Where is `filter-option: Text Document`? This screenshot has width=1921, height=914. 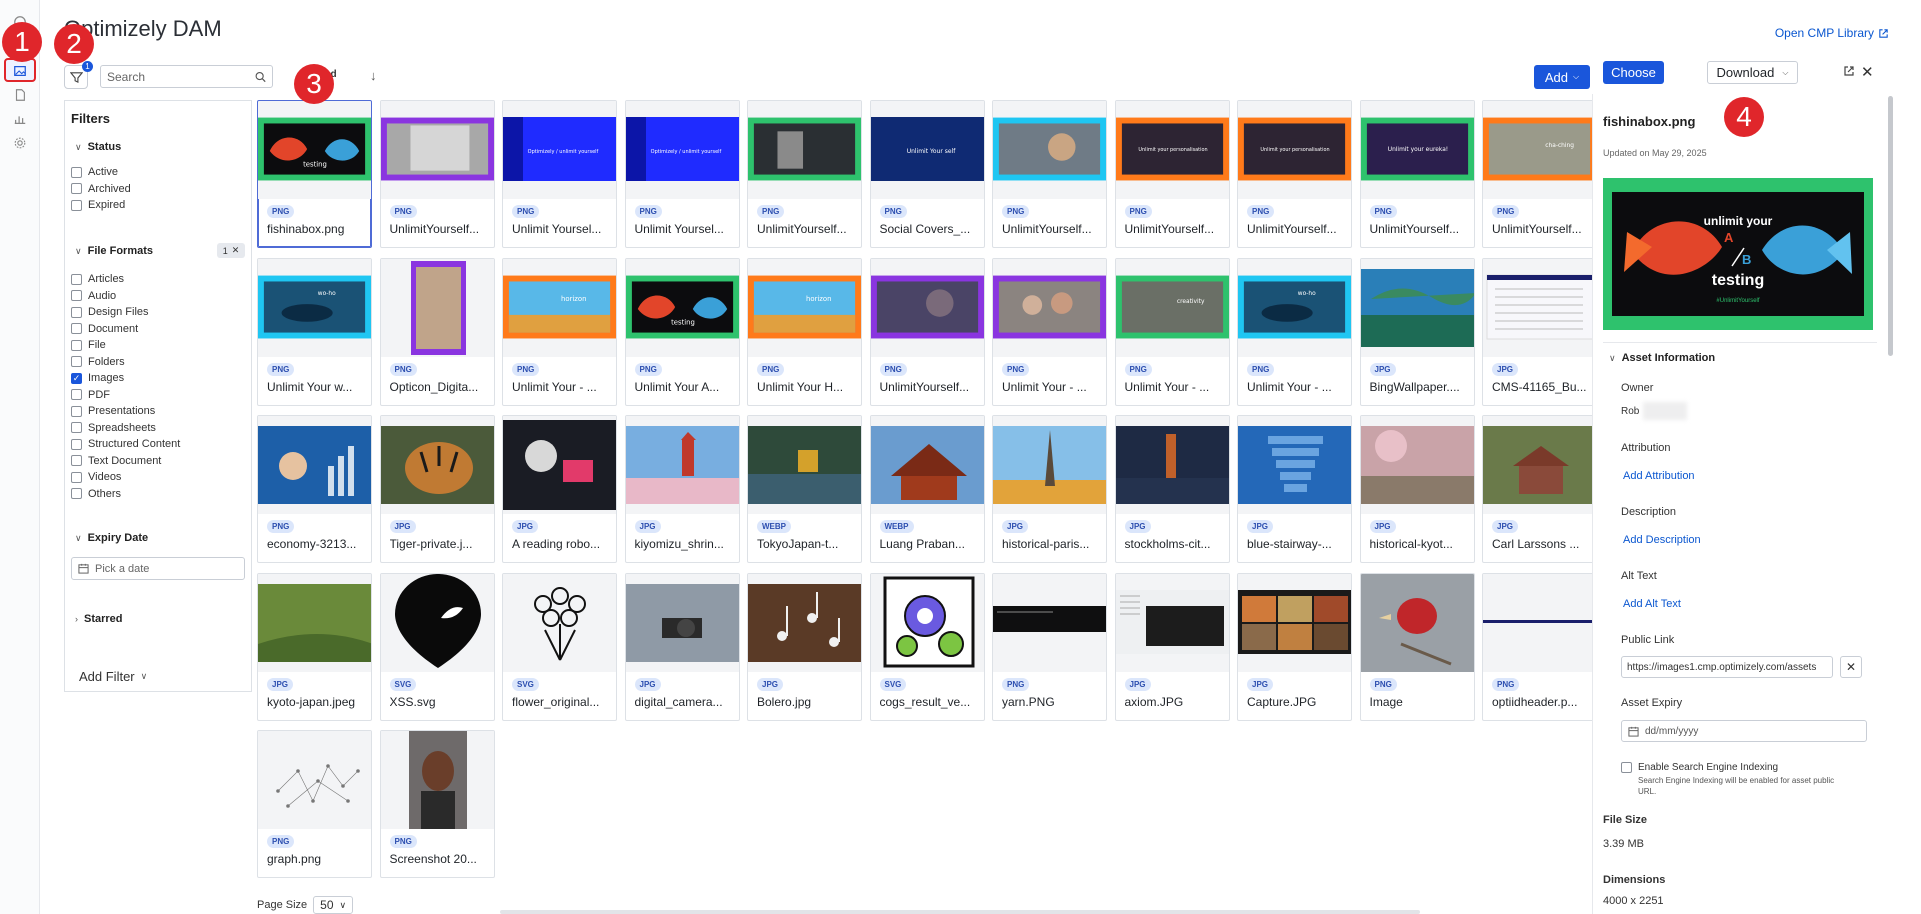
filter-option: Text Document is located at coordinates (116, 461).